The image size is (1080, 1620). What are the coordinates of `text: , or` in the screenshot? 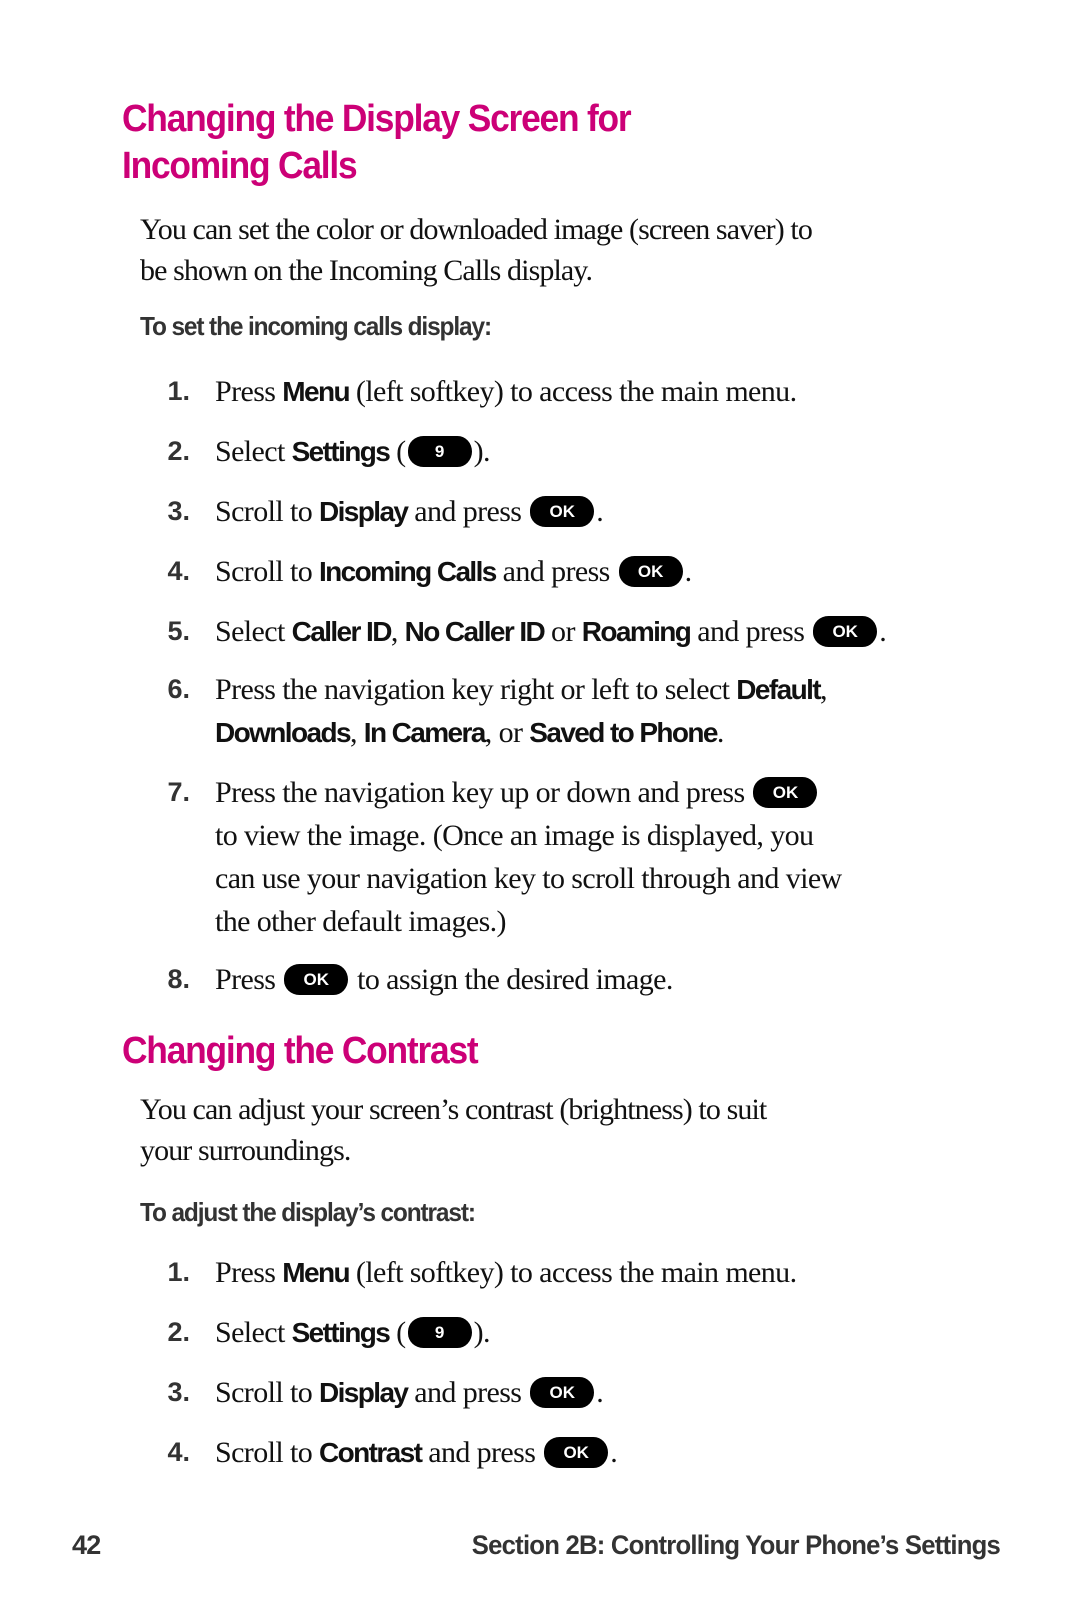 It's located at (507, 732).